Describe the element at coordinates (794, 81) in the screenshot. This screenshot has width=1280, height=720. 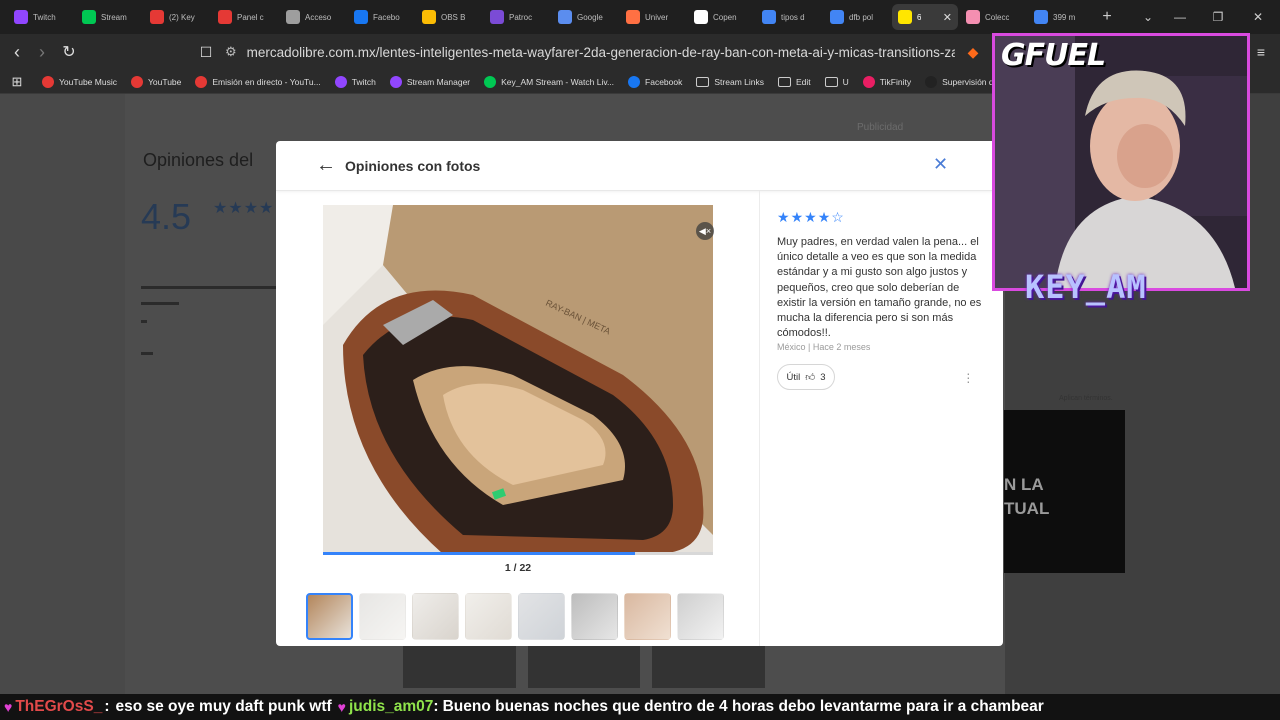
I see `bookmark-item: Edit` at that location.